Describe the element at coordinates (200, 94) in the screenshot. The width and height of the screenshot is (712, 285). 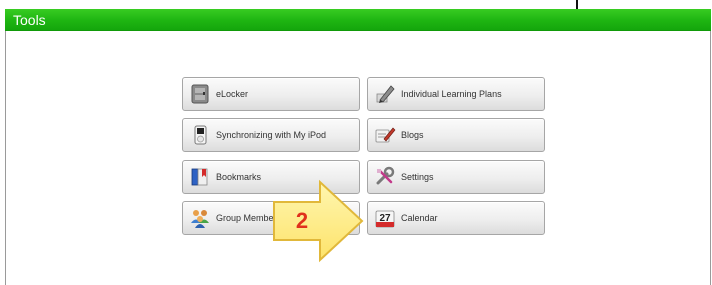
I see `locker-icon` at that location.